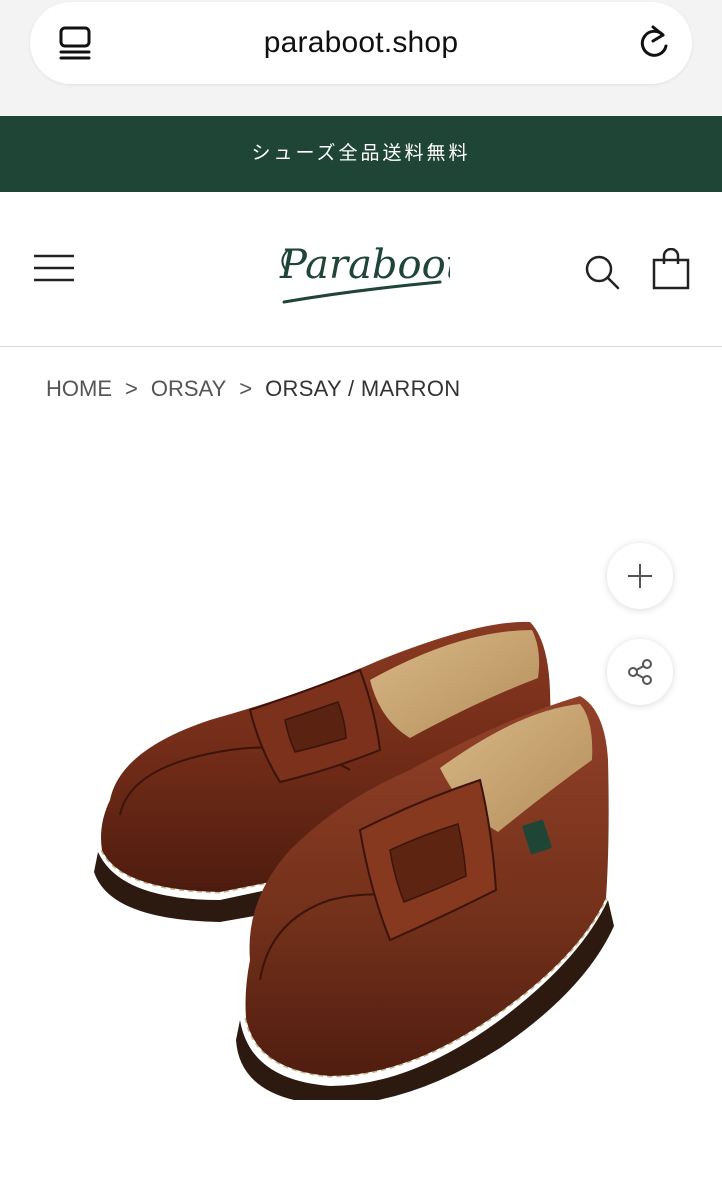  I want to click on share-button, so click(640, 672).